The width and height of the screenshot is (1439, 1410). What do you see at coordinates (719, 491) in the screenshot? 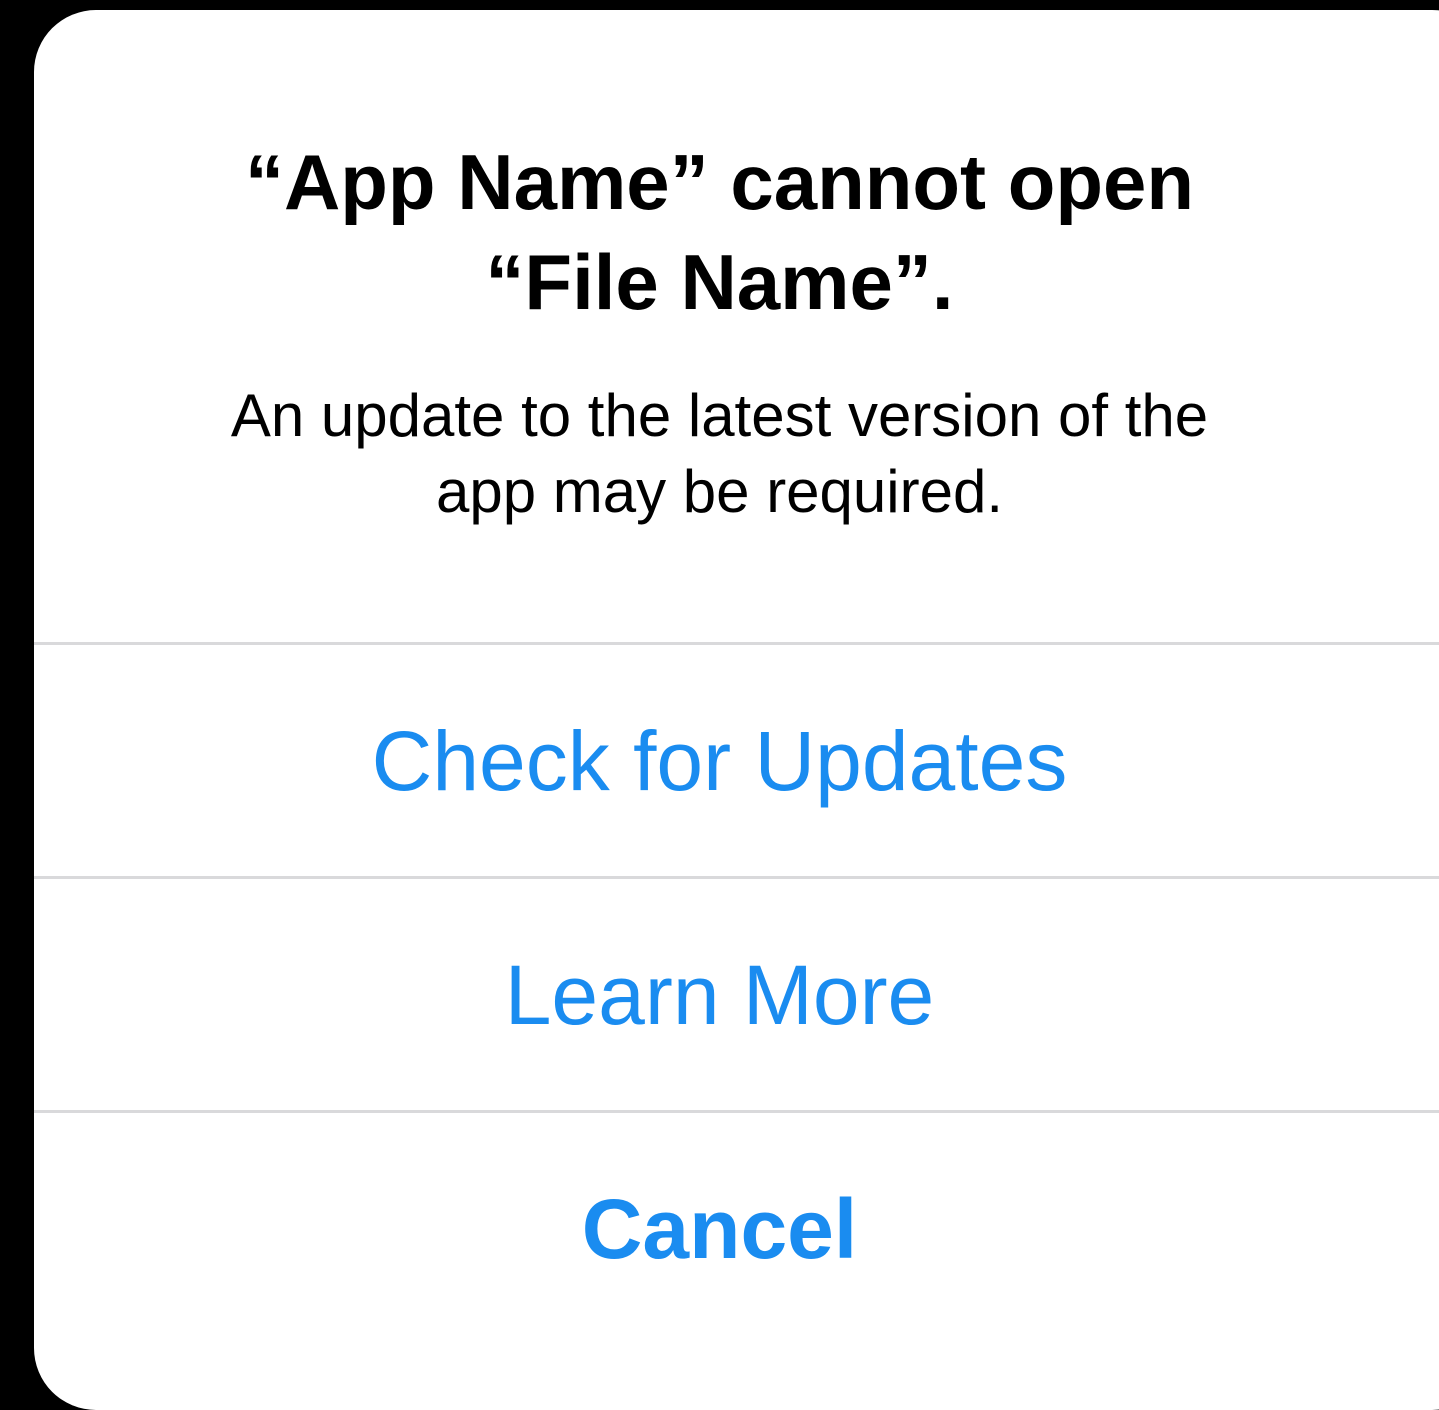
I see `alert-message-line-2: app may be required.` at bounding box center [719, 491].